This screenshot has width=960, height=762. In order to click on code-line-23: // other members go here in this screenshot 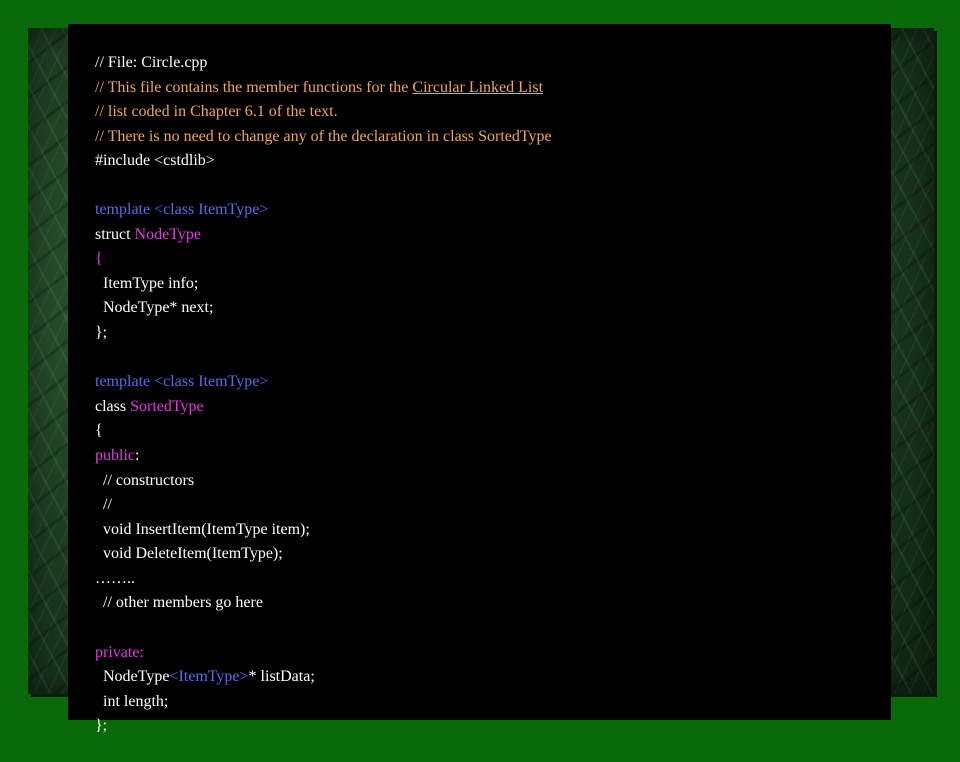, I will do `click(171, 589)`.